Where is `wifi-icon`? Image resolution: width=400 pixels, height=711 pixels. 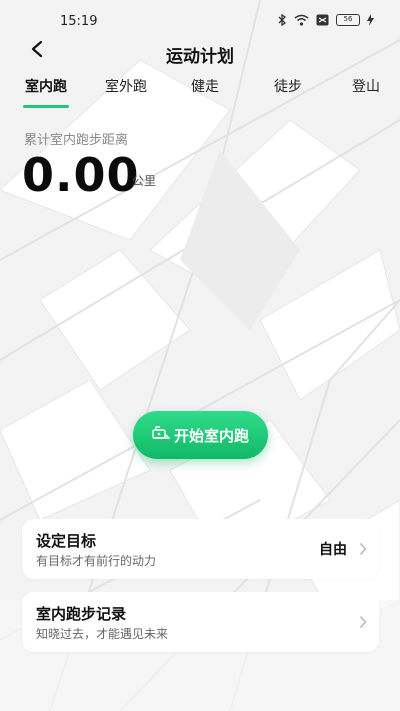
wifi-icon is located at coordinates (301, 20).